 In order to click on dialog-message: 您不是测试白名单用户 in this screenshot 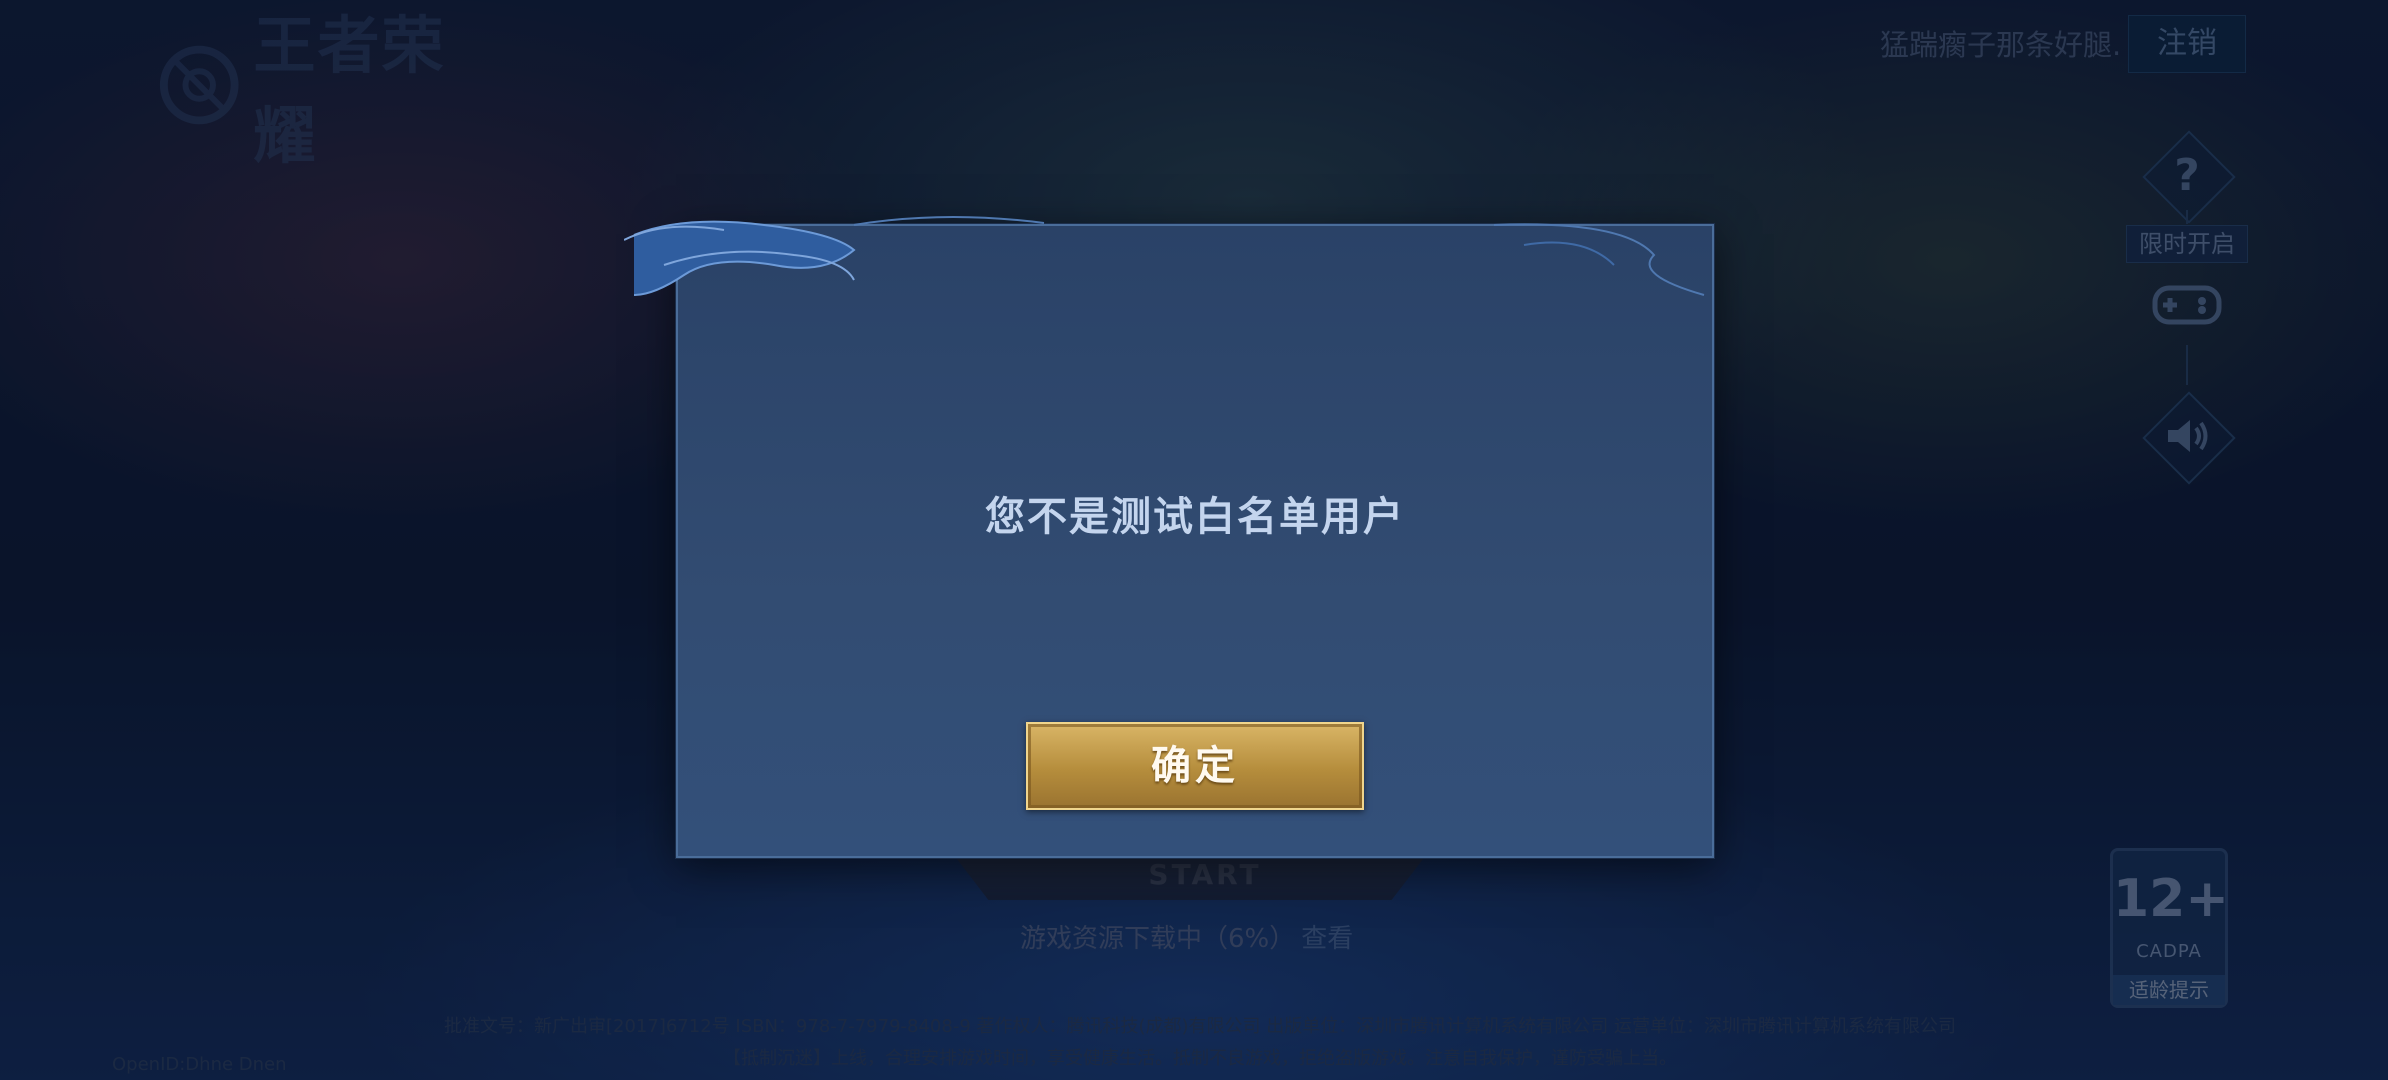, I will do `click(1195, 517)`.